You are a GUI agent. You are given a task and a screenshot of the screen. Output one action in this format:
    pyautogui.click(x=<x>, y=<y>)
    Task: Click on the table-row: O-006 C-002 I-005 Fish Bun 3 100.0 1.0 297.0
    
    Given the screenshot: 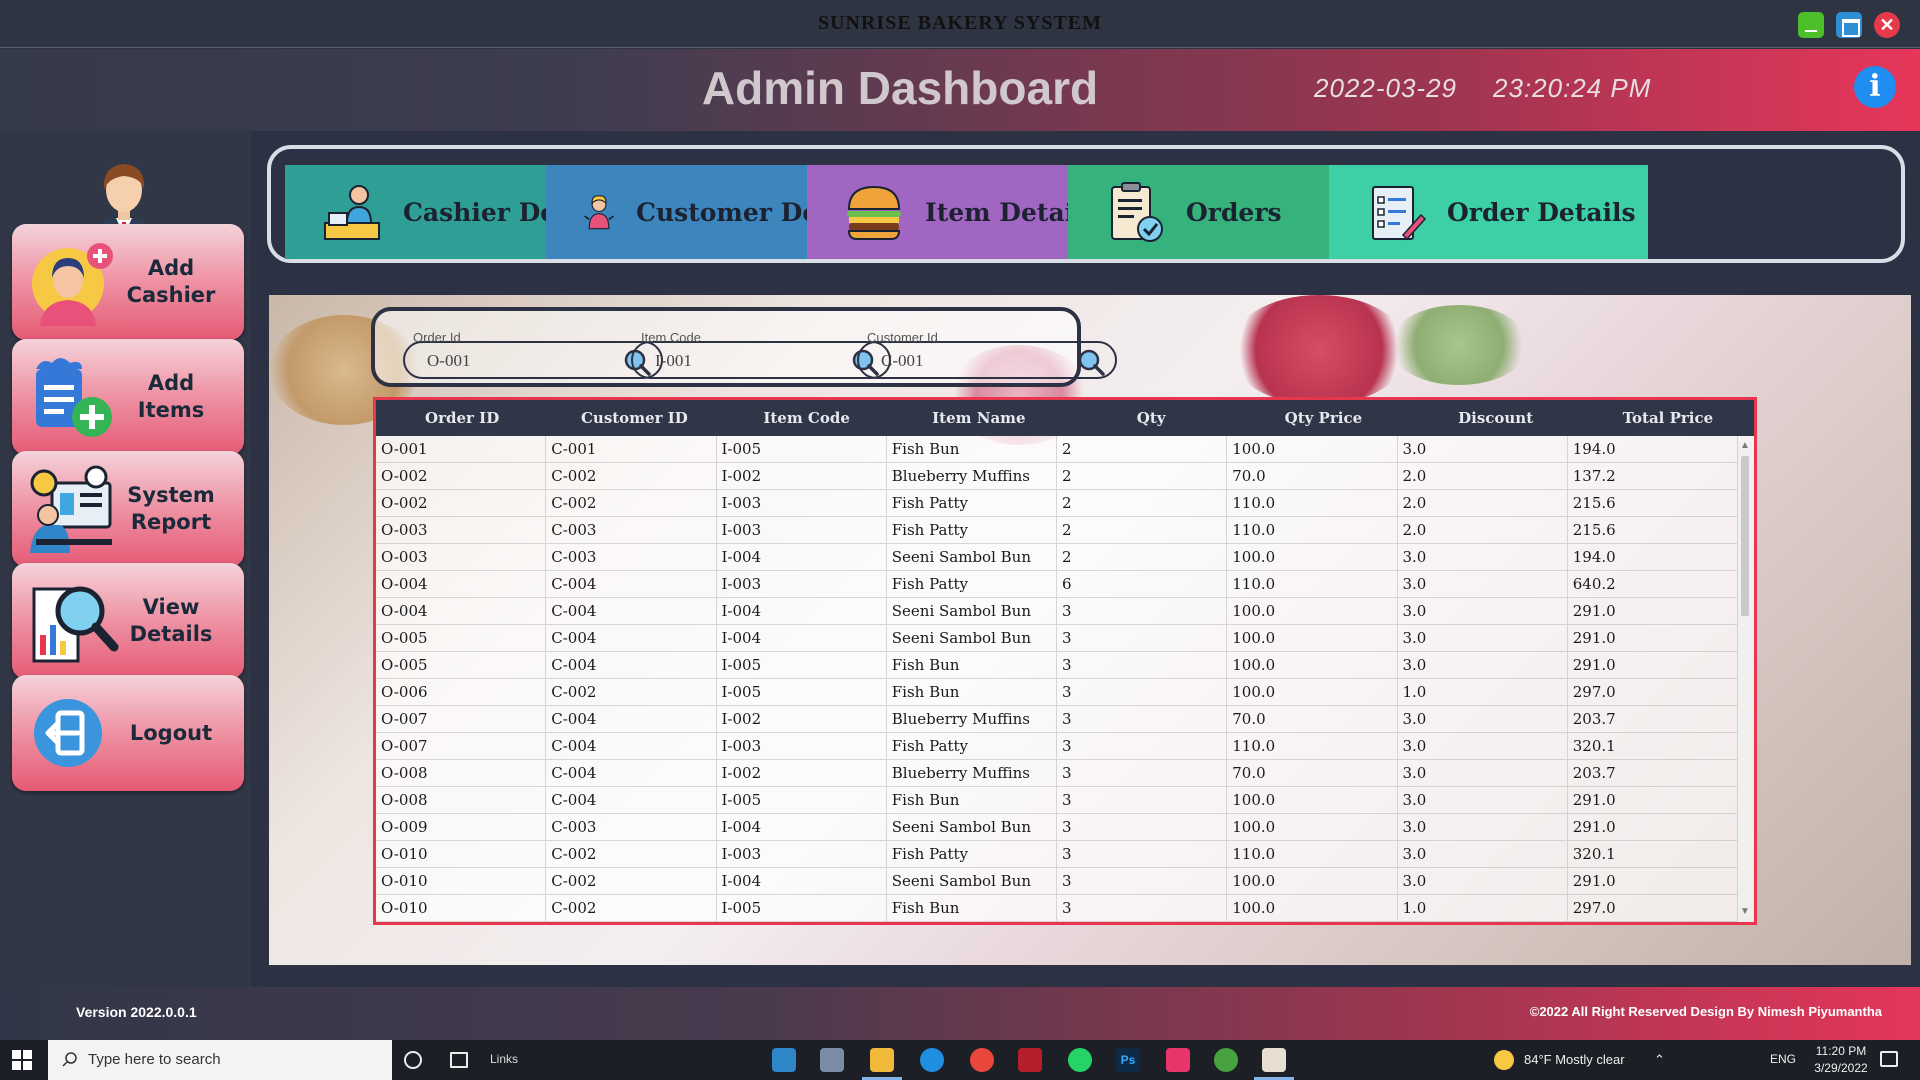 What is the action you would take?
    pyautogui.click(x=1057, y=692)
    